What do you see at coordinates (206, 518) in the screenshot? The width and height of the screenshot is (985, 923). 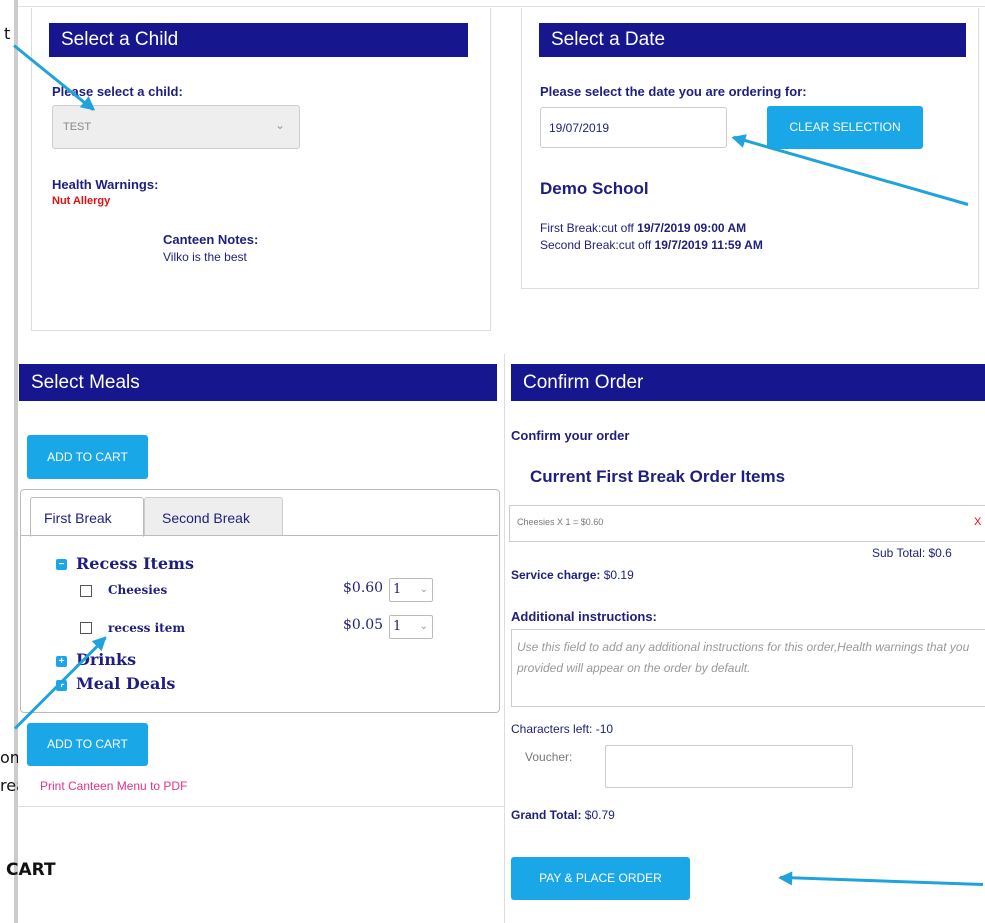 I see `tab-second-break-label: Second Break` at bounding box center [206, 518].